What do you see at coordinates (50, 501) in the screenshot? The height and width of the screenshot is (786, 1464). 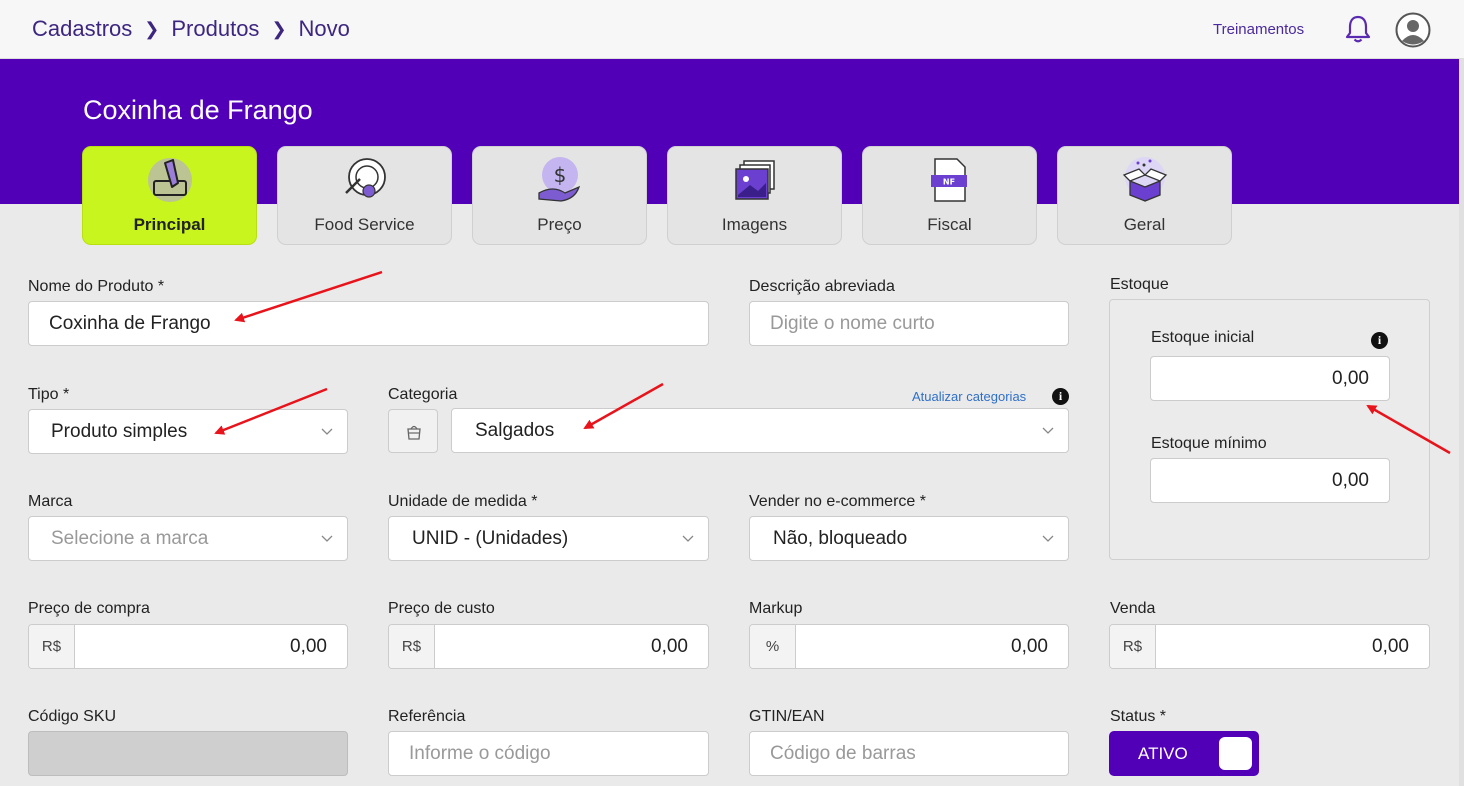 I see `marca-label: Marca` at bounding box center [50, 501].